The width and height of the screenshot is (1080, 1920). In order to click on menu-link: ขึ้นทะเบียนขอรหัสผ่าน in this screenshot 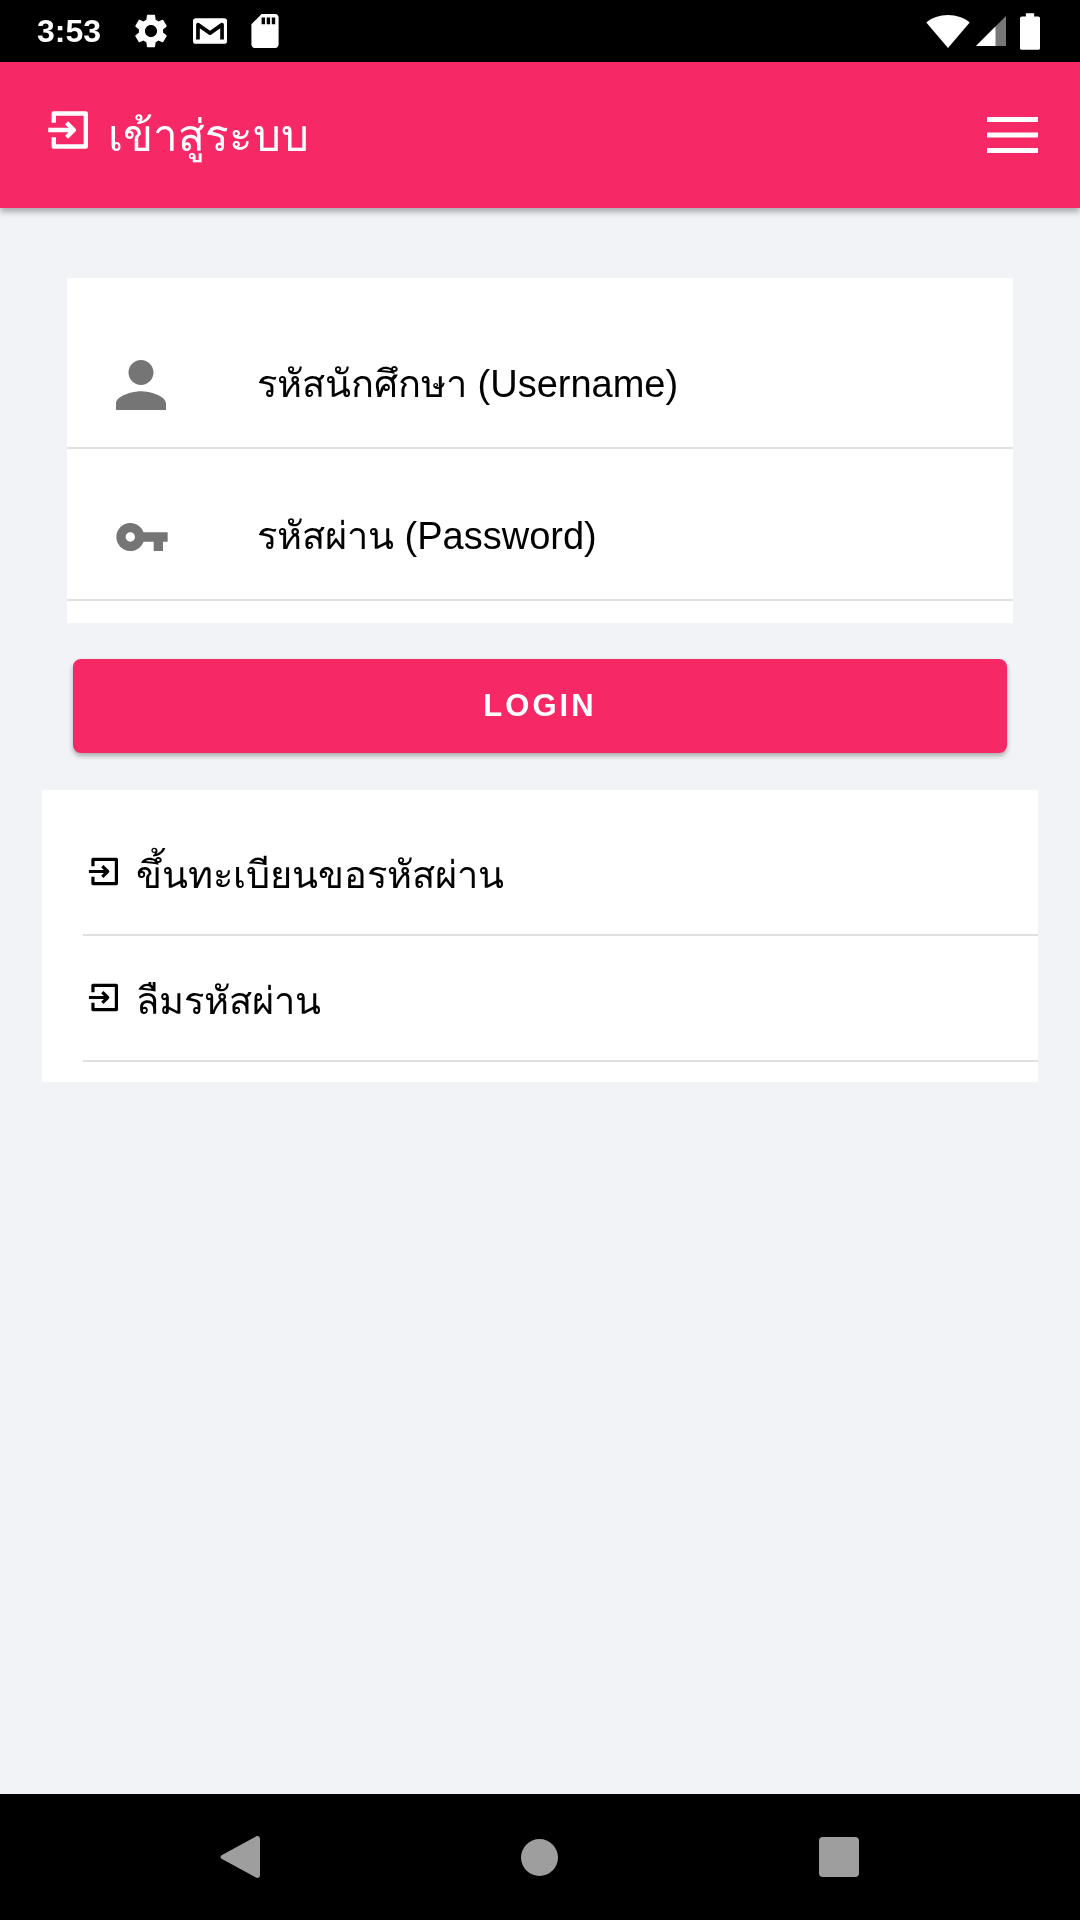, I will do `click(560, 873)`.